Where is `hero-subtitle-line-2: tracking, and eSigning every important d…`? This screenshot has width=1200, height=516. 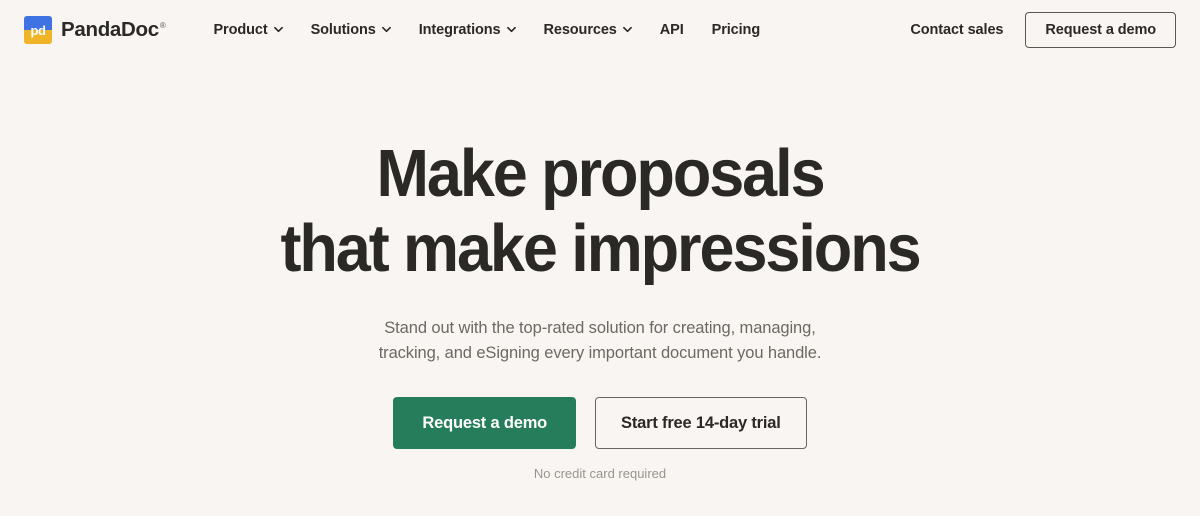 hero-subtitle-line-2: tracking, and eSigning every important d… is located at coordinates (600, 353).